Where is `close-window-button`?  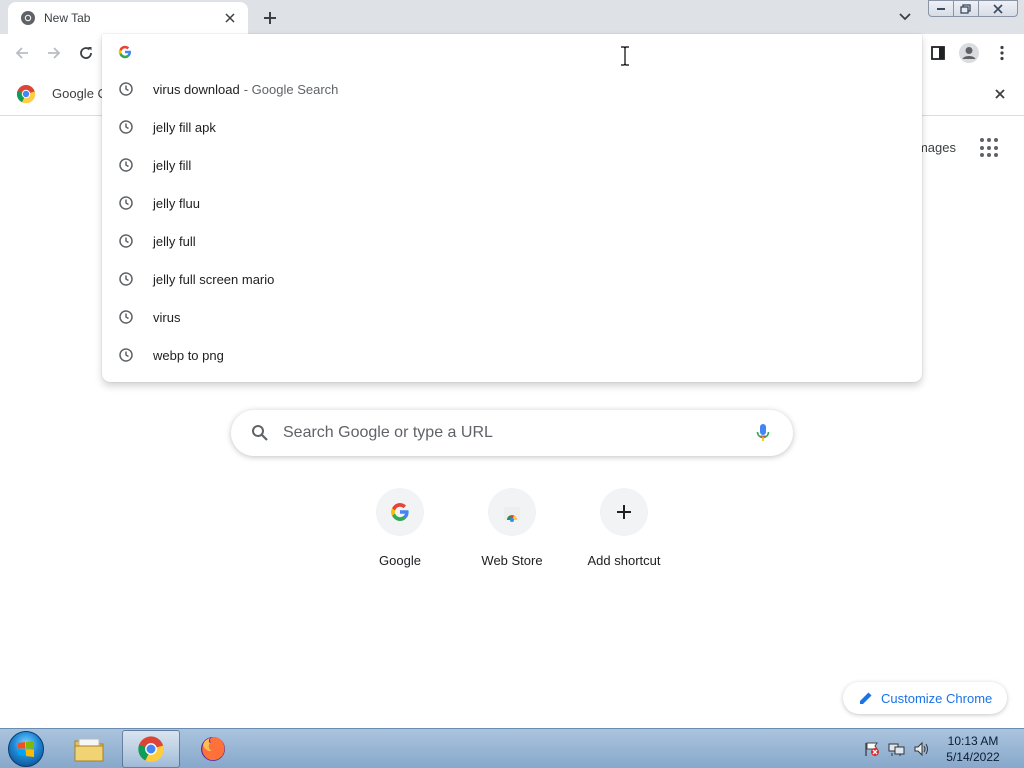
close-window-button is located at coordinates (998, 8).